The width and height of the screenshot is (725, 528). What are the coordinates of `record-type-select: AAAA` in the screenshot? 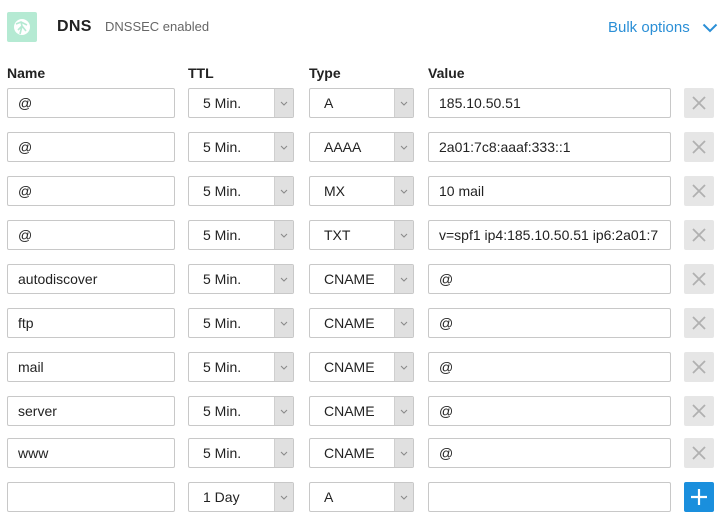 It's located at (361, 147).